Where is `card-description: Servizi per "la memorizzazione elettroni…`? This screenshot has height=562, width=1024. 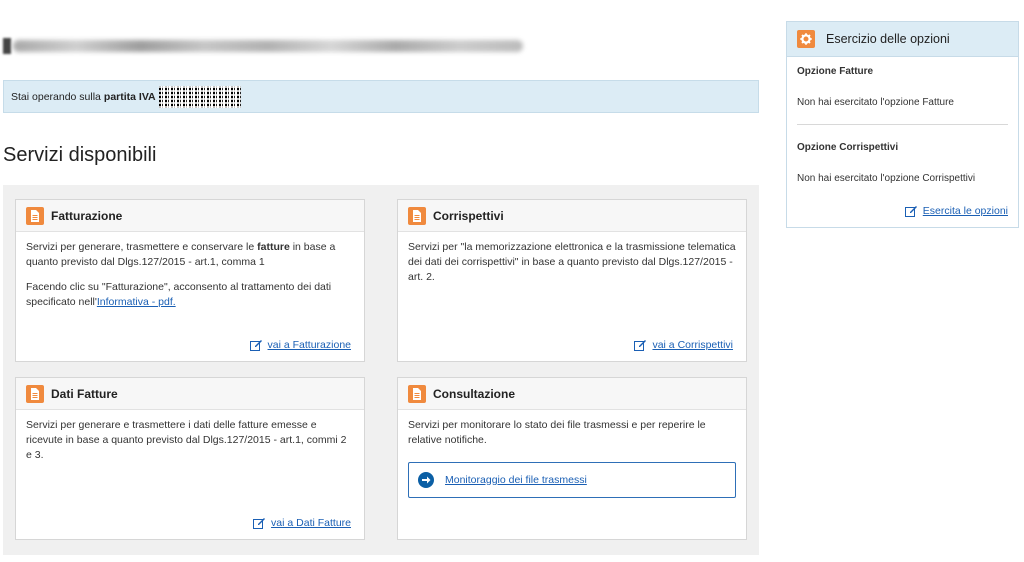
card-description: Servizi per "la memorizzazione elettroni… is located at coordinates (572, 262).